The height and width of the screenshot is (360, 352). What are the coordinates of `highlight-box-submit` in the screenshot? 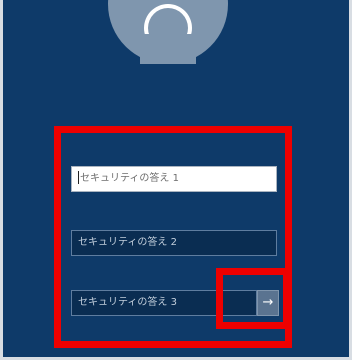 It's located at (253, 298).